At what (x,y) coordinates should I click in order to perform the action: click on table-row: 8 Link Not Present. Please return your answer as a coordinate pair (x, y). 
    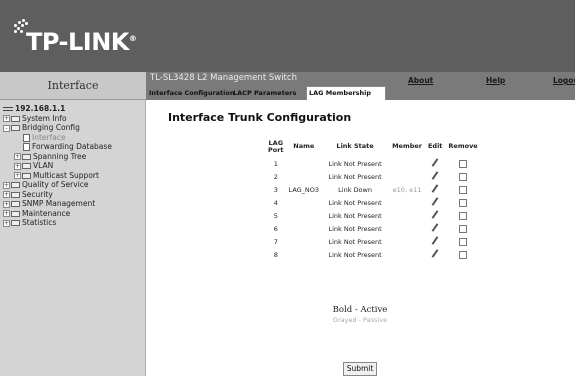
    Looking at the image, I should click on (373, 254).